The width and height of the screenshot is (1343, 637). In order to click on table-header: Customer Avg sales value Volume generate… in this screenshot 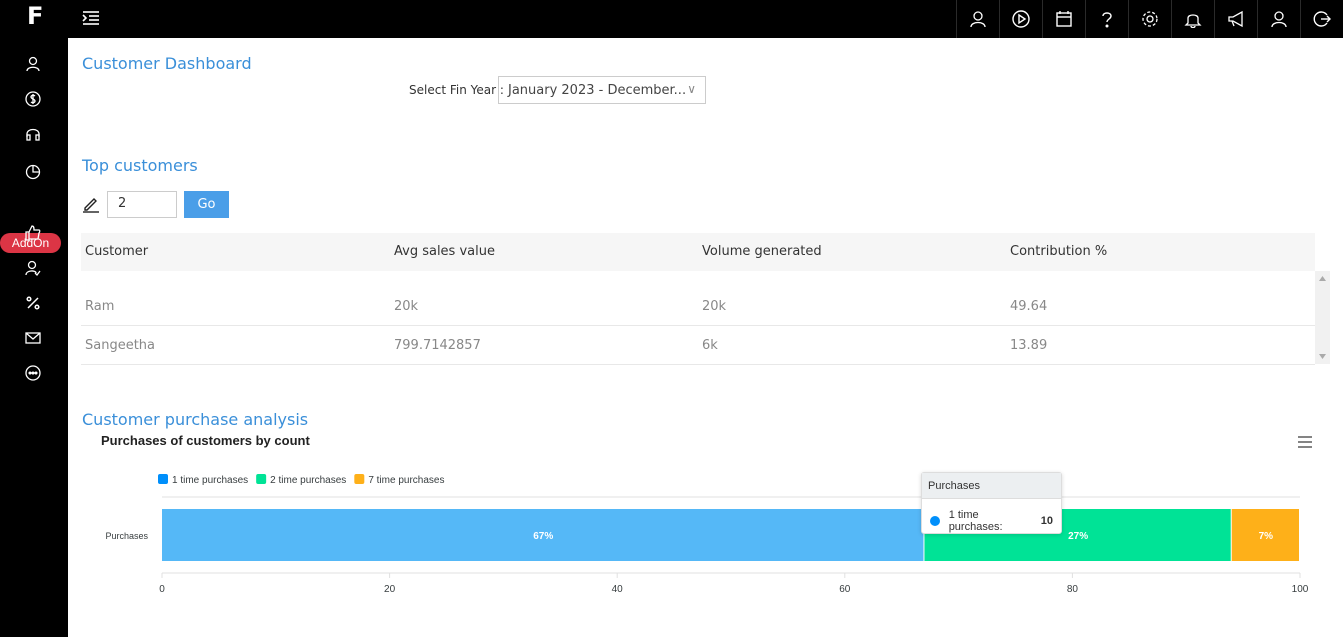, I will do `click(698, 252)`.